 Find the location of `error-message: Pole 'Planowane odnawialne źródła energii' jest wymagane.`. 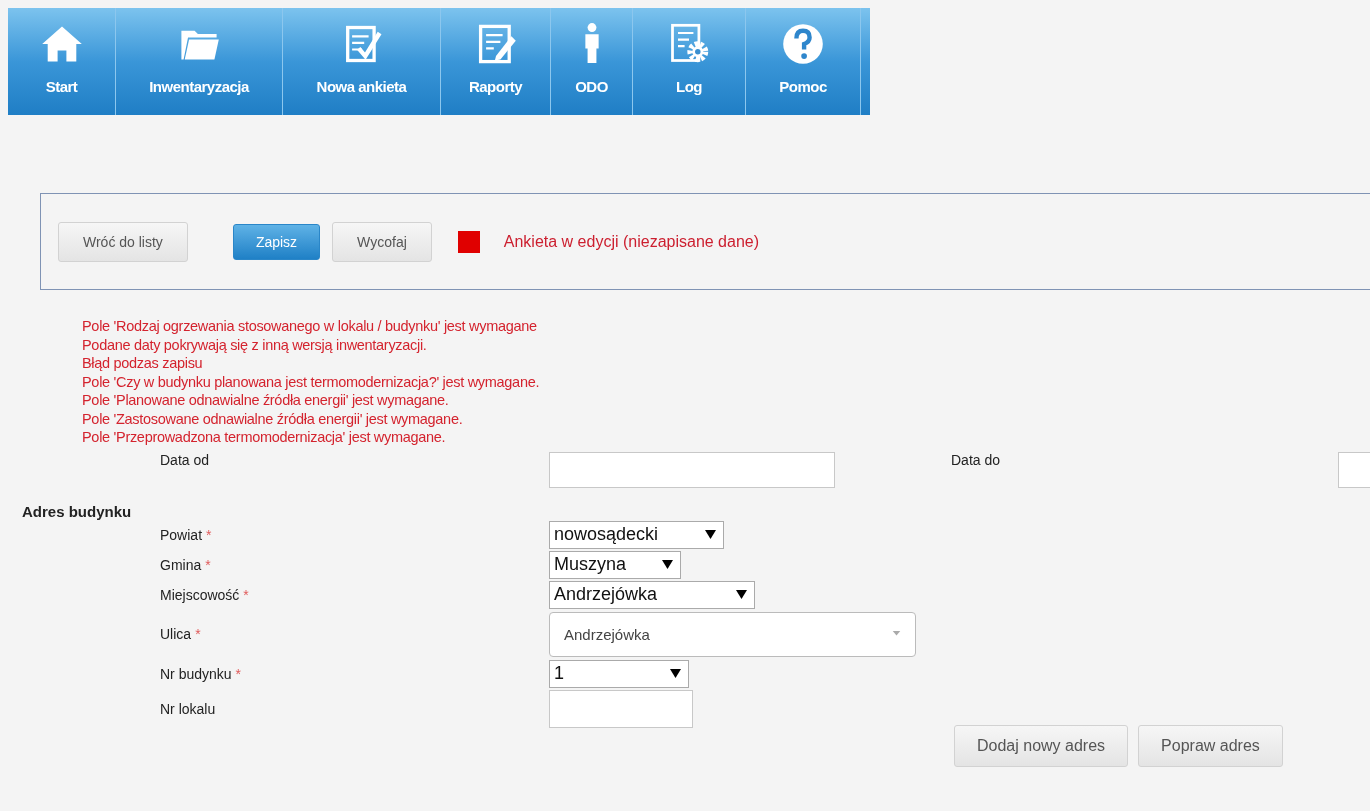

error-message: Pole 'Planowane odnawialne źródła energii' jest wymagane. is located at coordinates (266, 400).